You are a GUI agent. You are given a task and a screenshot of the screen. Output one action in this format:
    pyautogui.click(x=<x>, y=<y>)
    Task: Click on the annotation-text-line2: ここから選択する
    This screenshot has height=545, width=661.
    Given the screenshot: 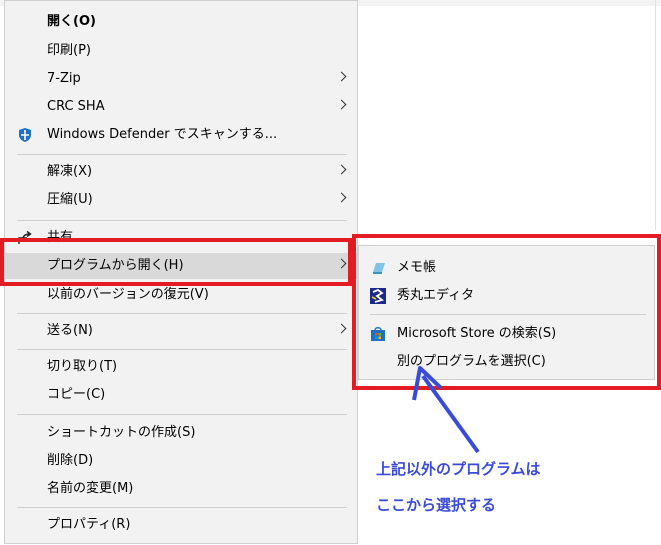 What is the action you would take?
    pyautogui.click(x=436, y=505)
    